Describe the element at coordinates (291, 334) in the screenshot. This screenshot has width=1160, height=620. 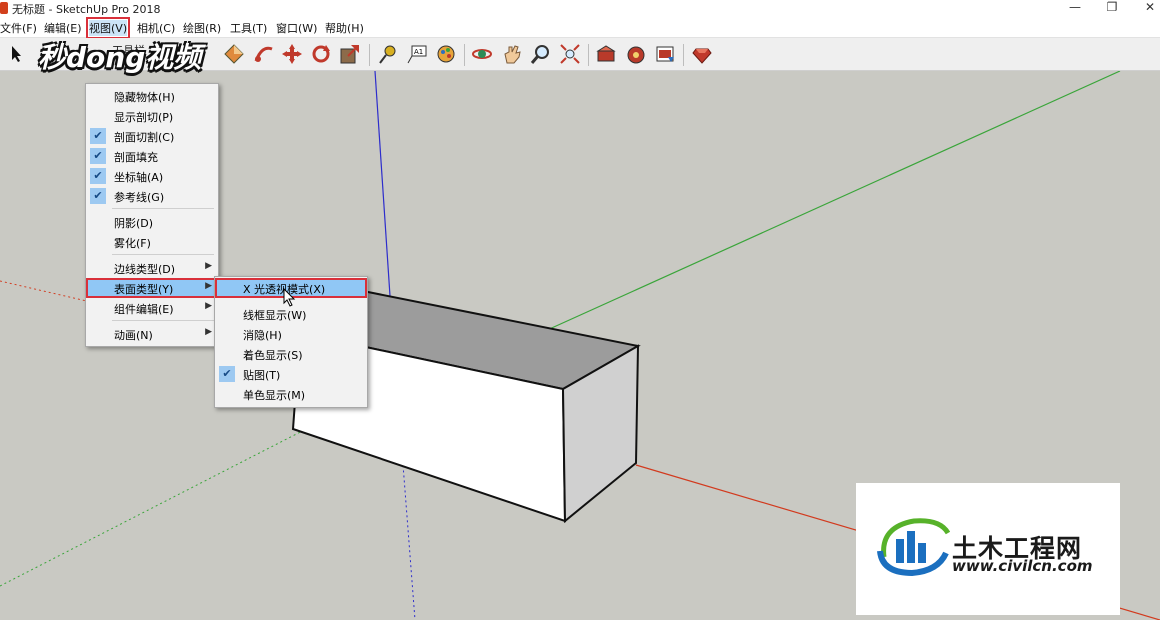
I see `face-style-hidden-line: 消隐(H)` at that location.